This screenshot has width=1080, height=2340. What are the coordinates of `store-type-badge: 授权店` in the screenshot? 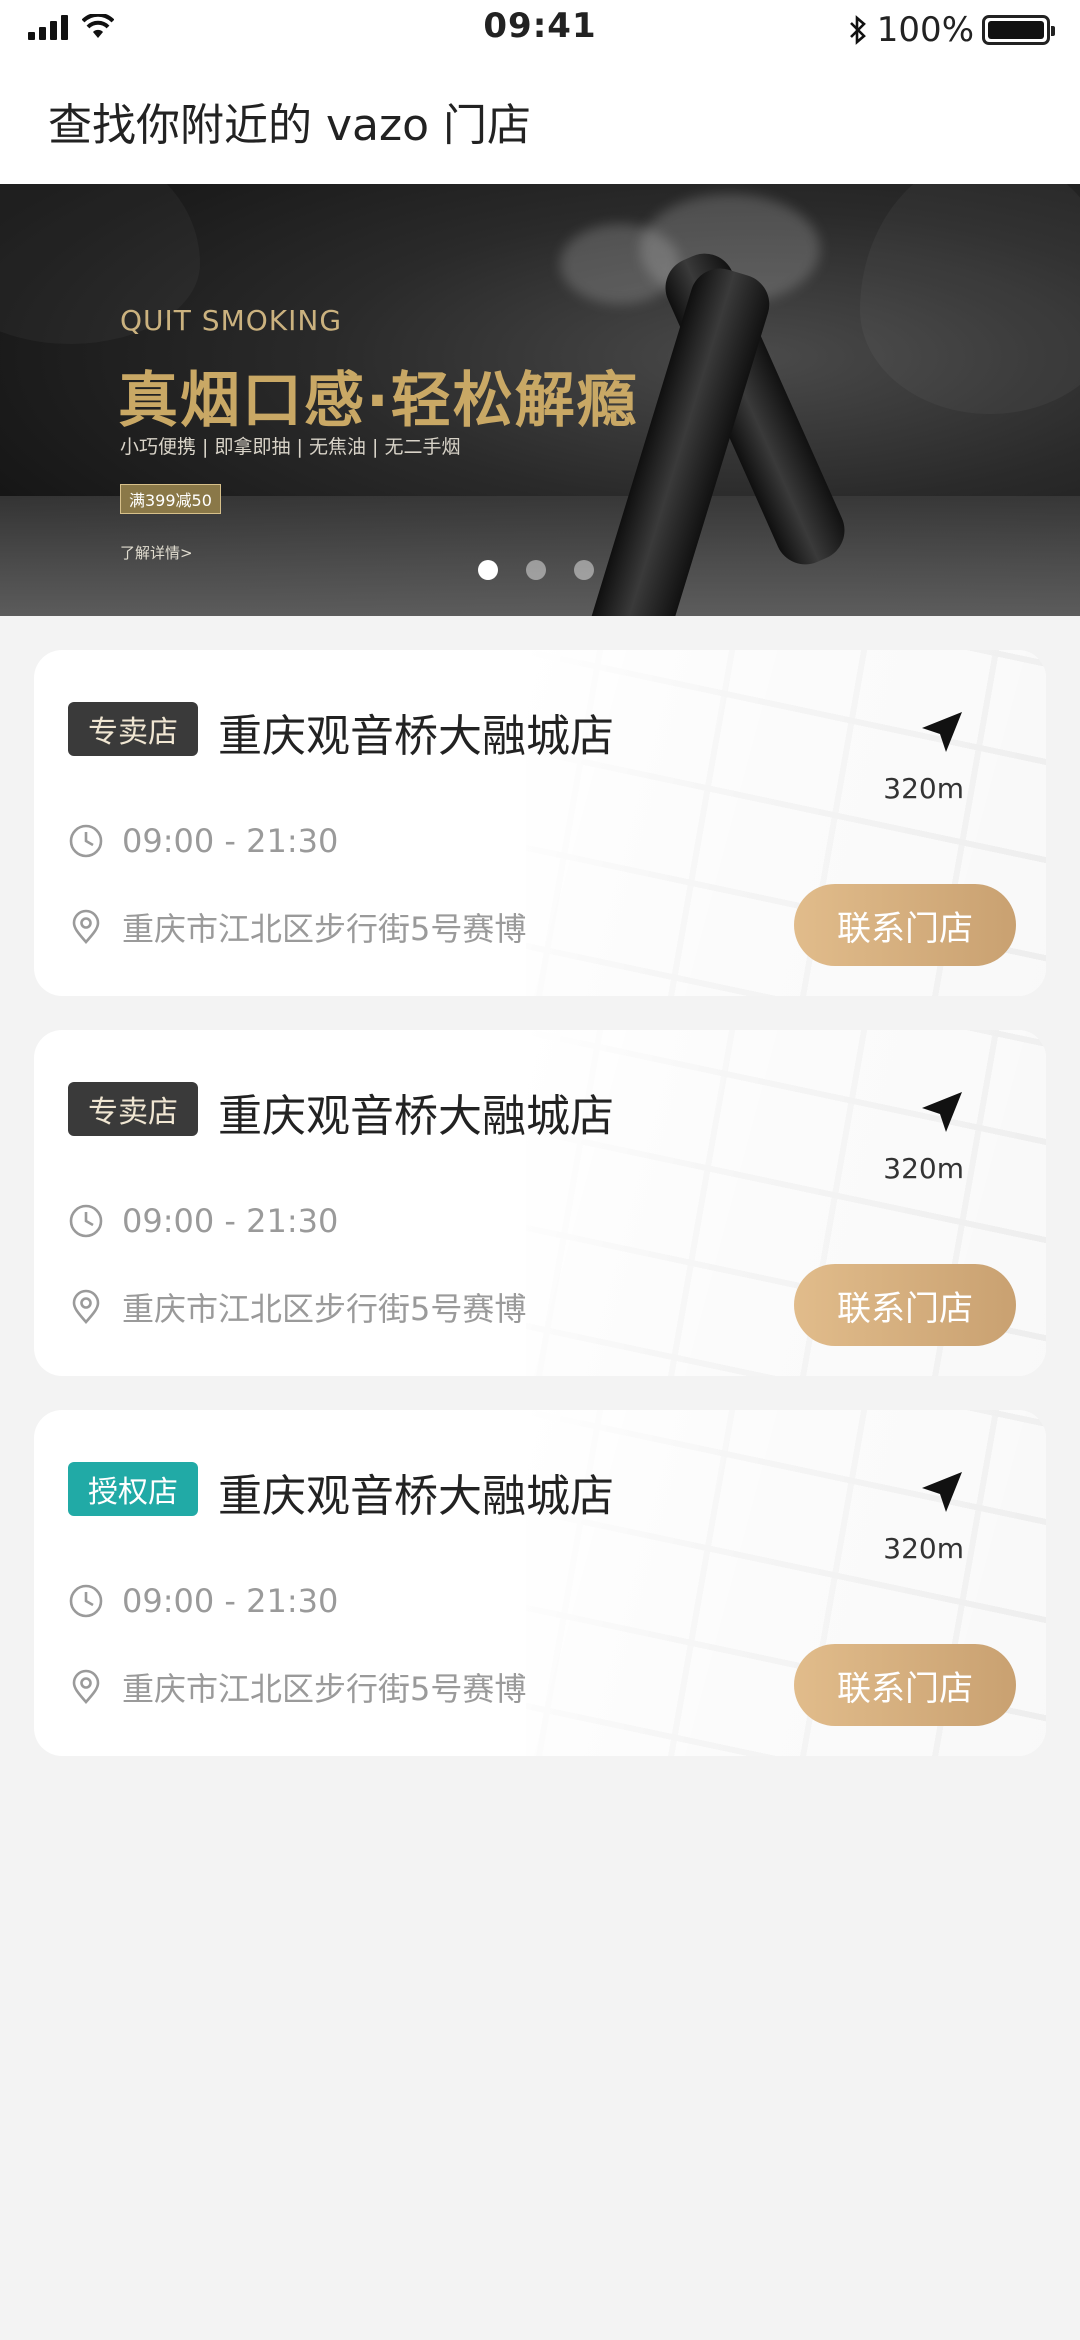 It's located at (133, 1489).